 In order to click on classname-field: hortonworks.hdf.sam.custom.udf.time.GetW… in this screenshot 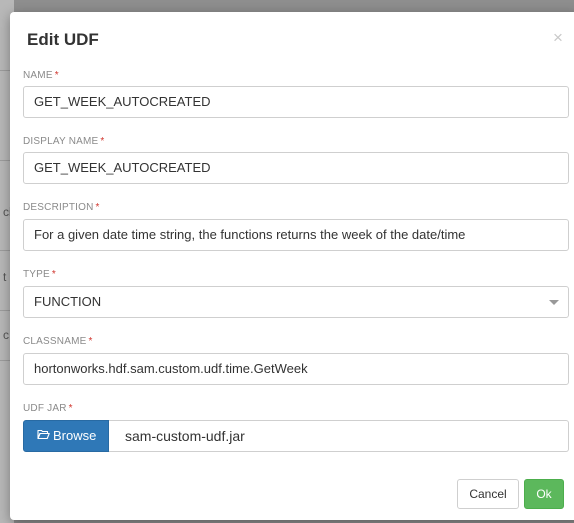, I will do `click(296, 369)`.